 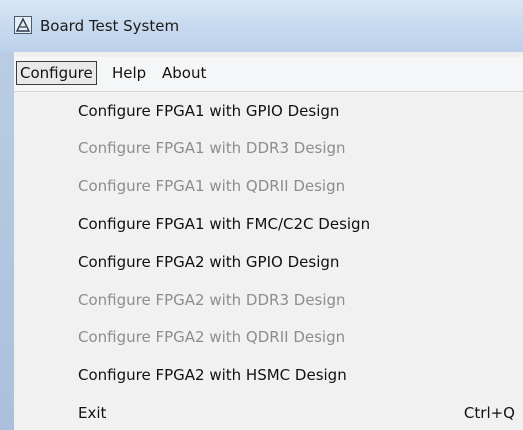 I want to click on menu-bar: Configure Help About, so click(x=268, y=74).